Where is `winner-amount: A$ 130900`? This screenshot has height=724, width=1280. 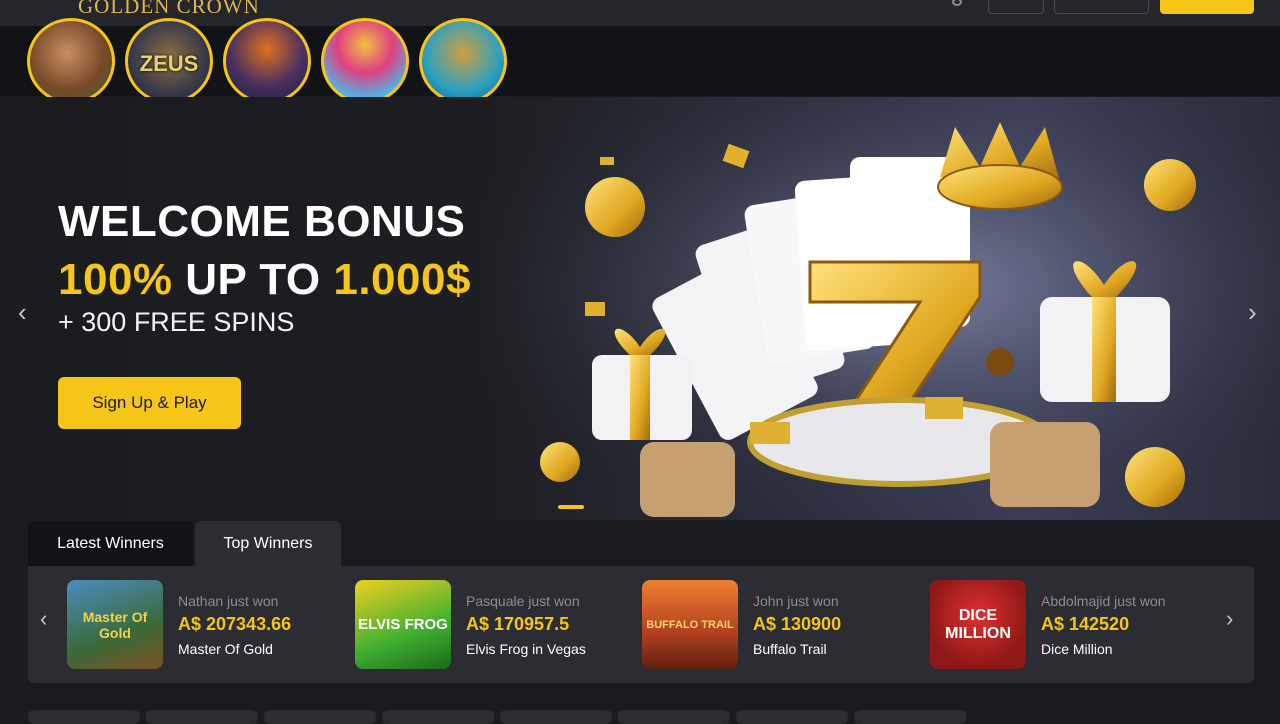
winner-amount: A$ 130900 is located at coordinates (797, 624).